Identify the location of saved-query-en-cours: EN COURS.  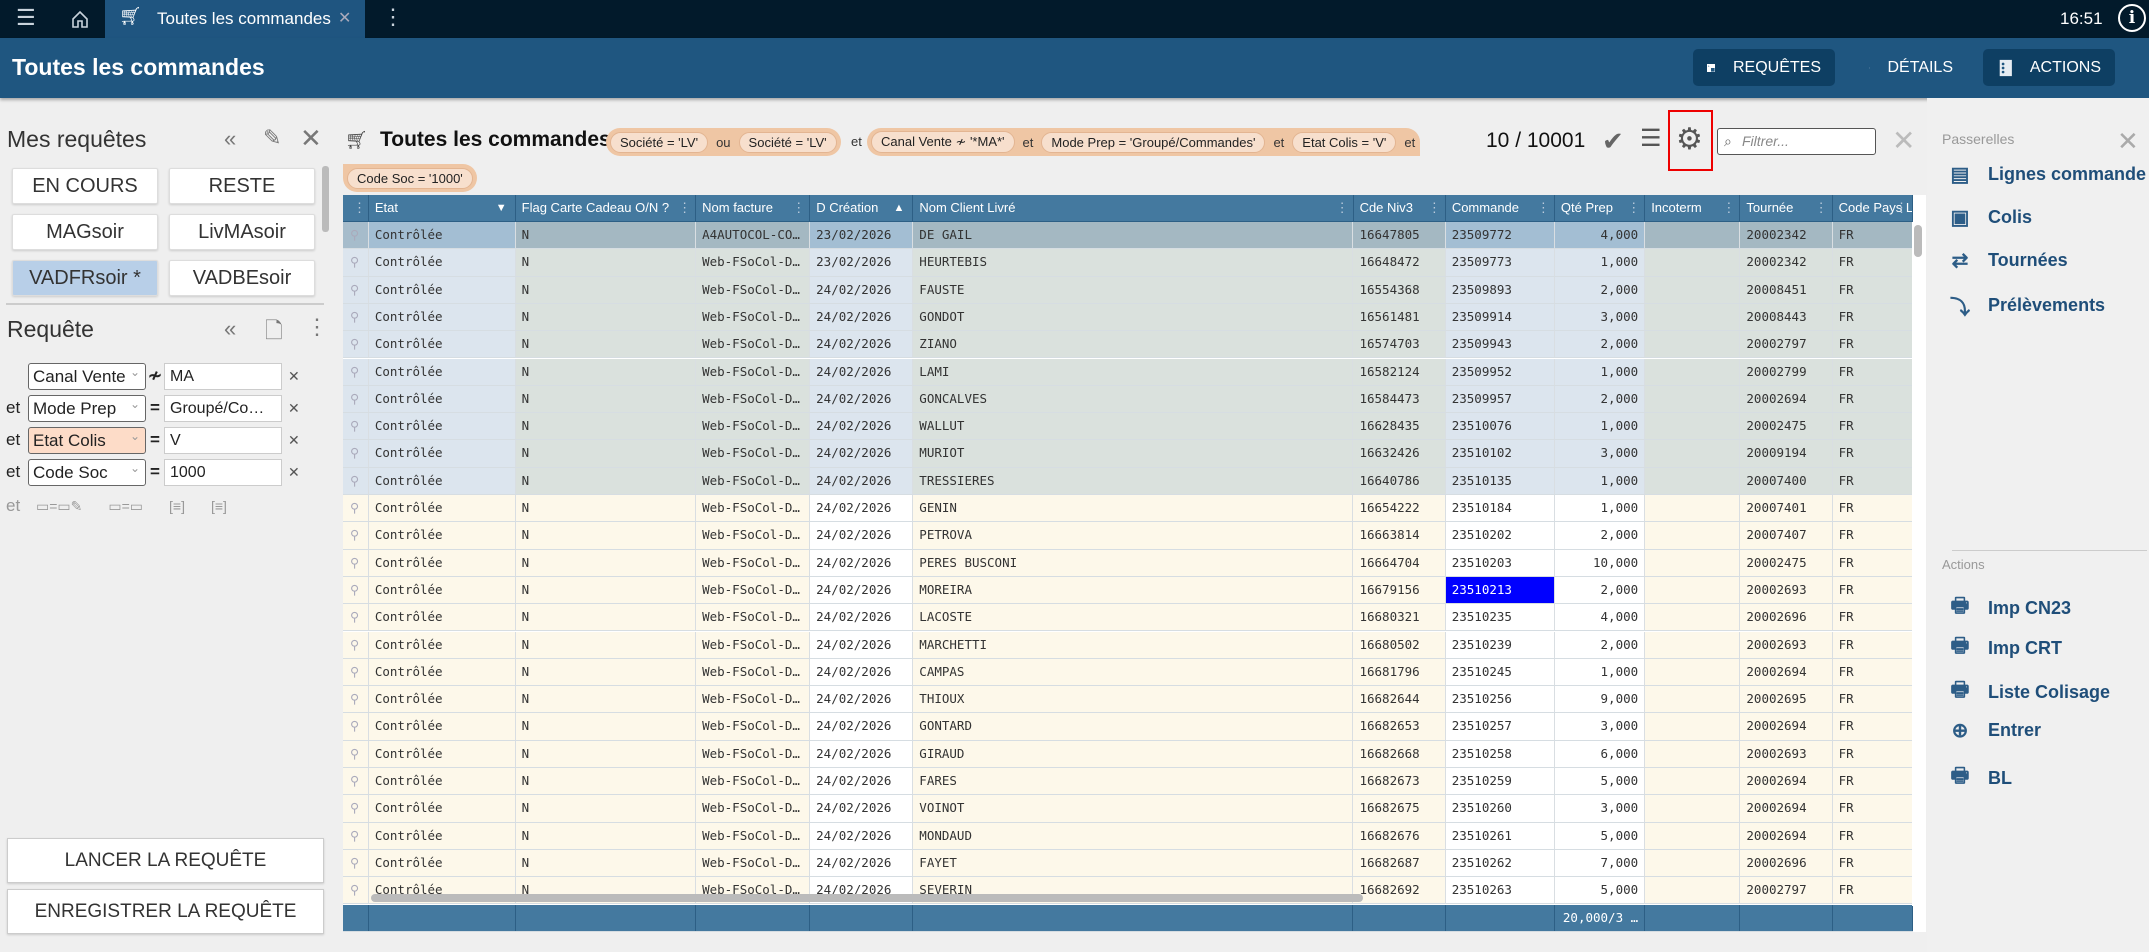
(85, 186).